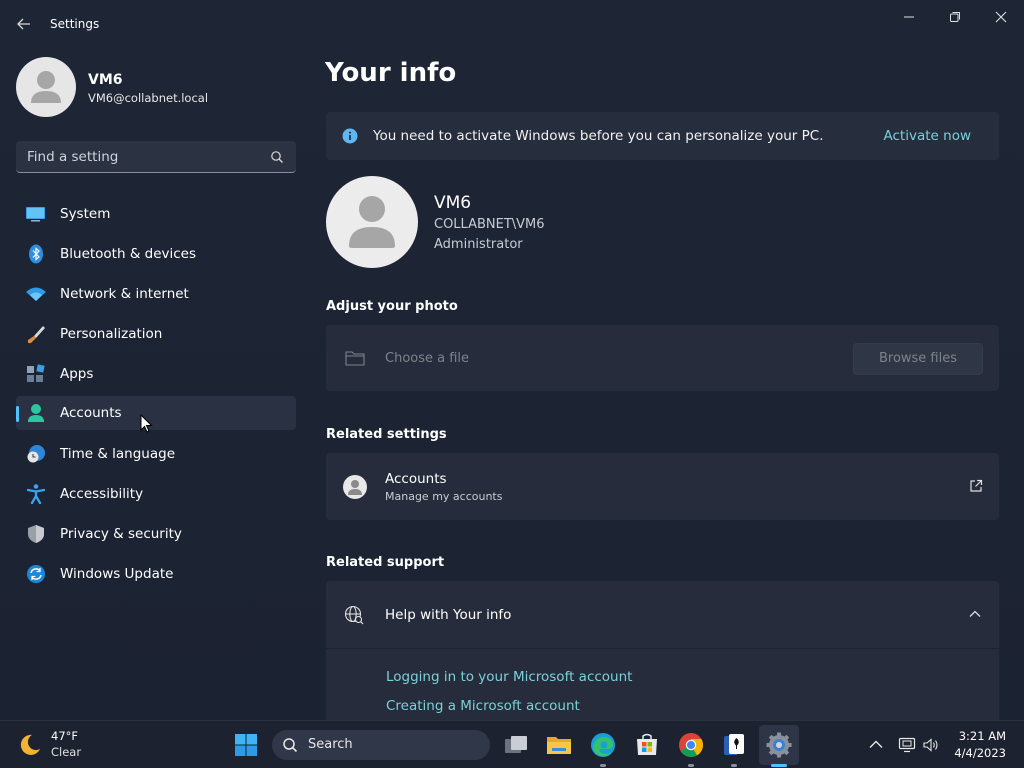  What do you see at coordinates (478, 244) in the screenshot?
I see `user-role: Administrator` at bounding box center [478, 244].